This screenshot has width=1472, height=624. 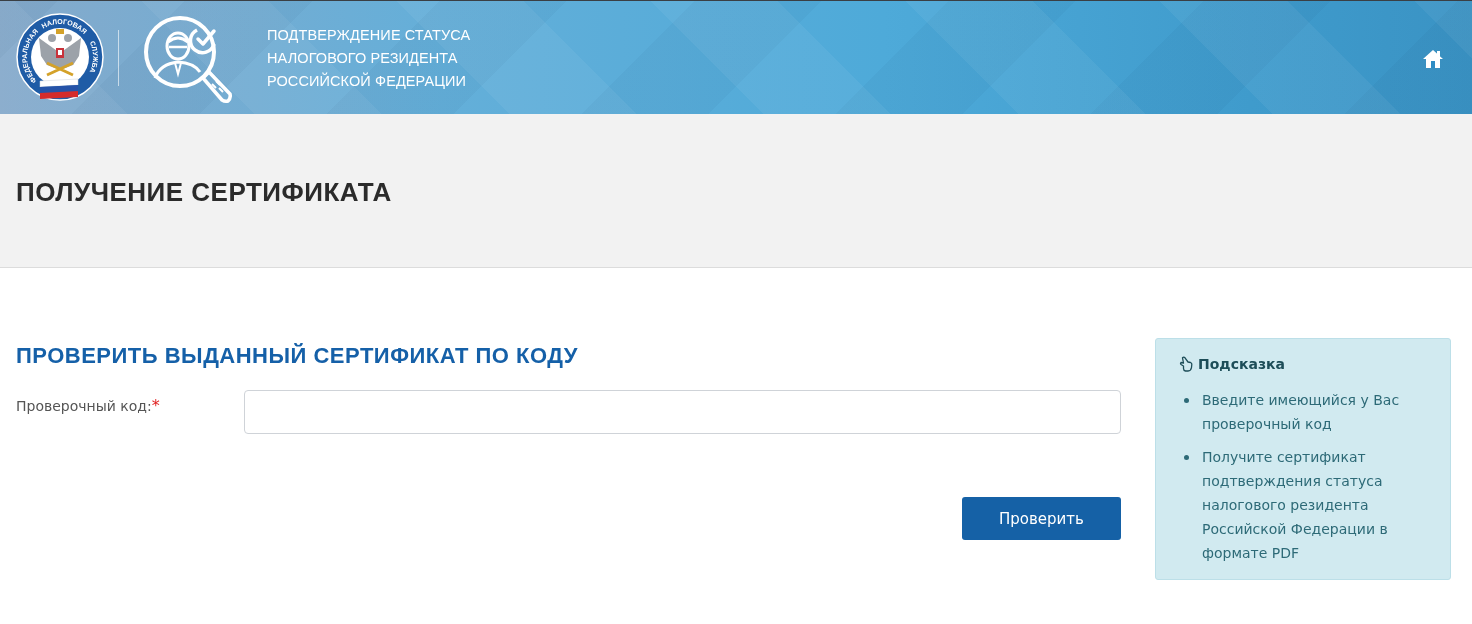 I want to click on field-label: Проверочный код:*, so click(x=88, y=405).